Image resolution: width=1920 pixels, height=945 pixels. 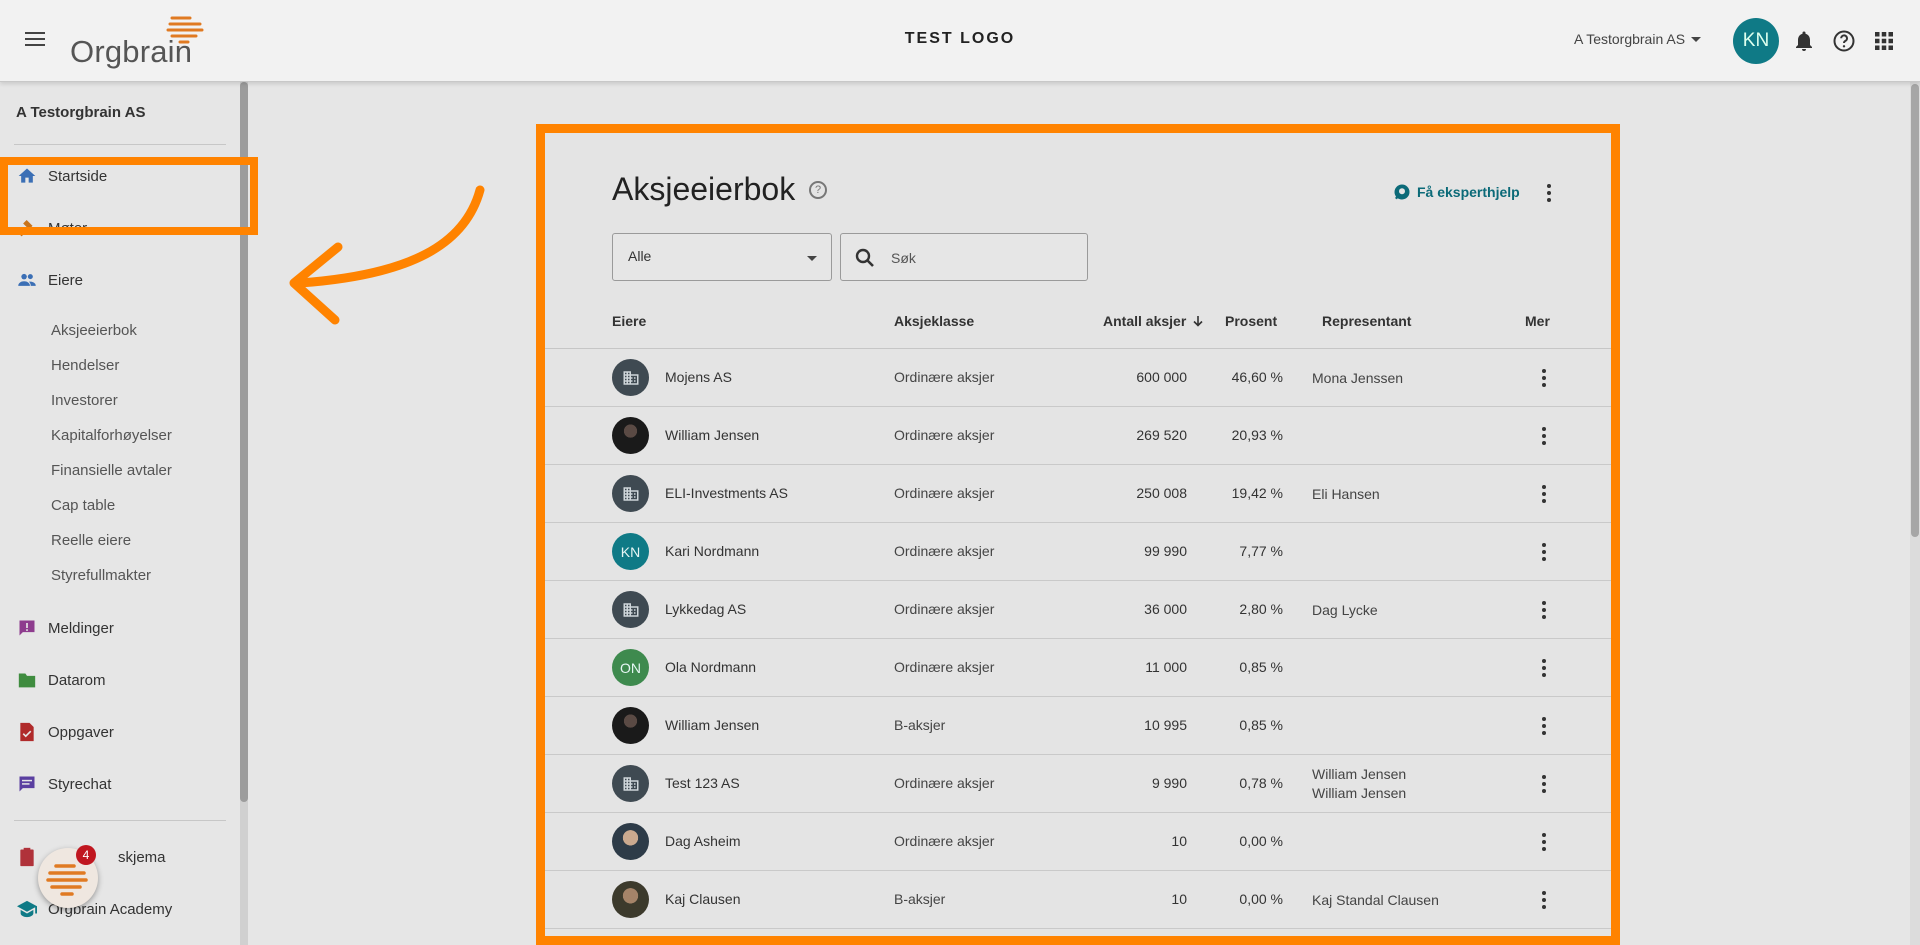 I want to click on owner-filter-select: Alle, so click(x=722, y=257).